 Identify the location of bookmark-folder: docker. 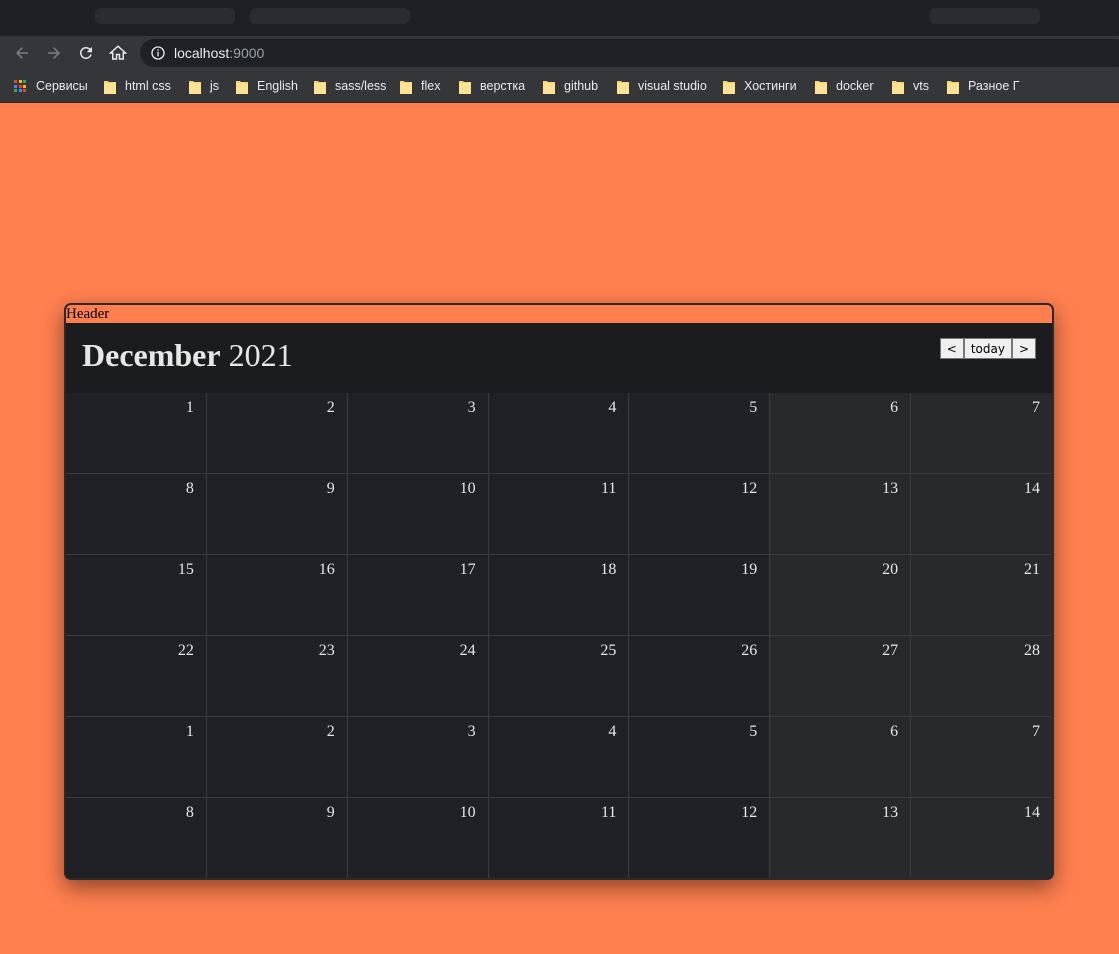
(844, 86).